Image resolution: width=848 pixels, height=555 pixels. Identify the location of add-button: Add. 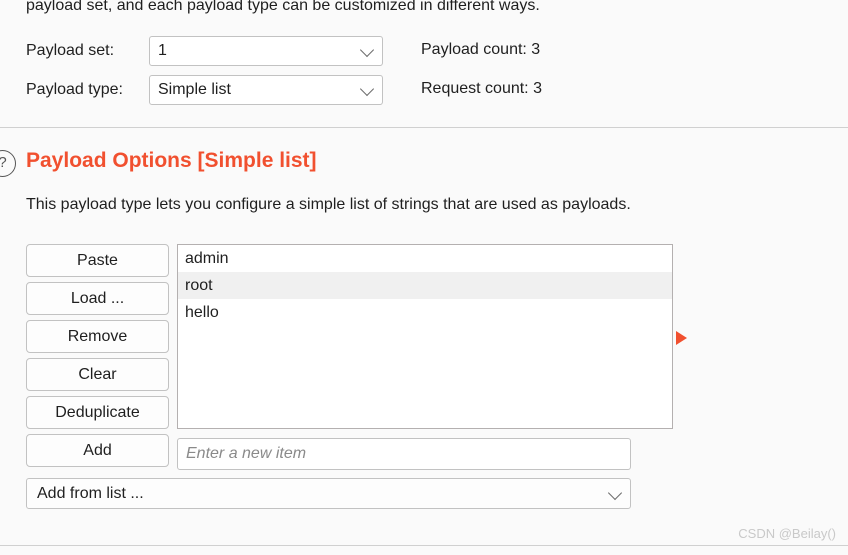
(97, 450).